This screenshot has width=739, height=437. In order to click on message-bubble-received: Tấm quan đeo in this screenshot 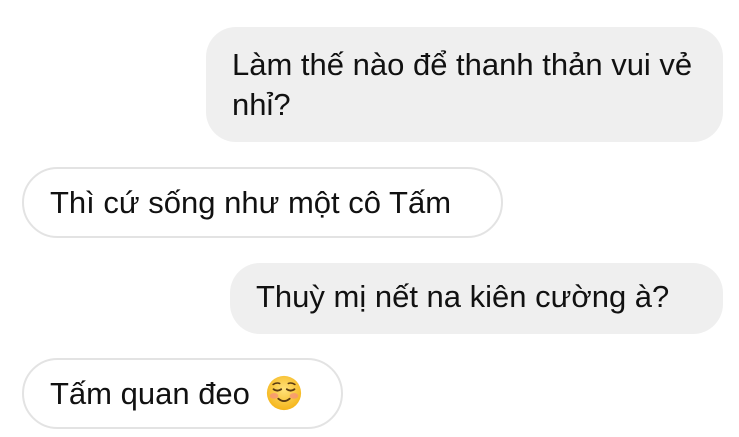, I will do `click(182, 393)`.